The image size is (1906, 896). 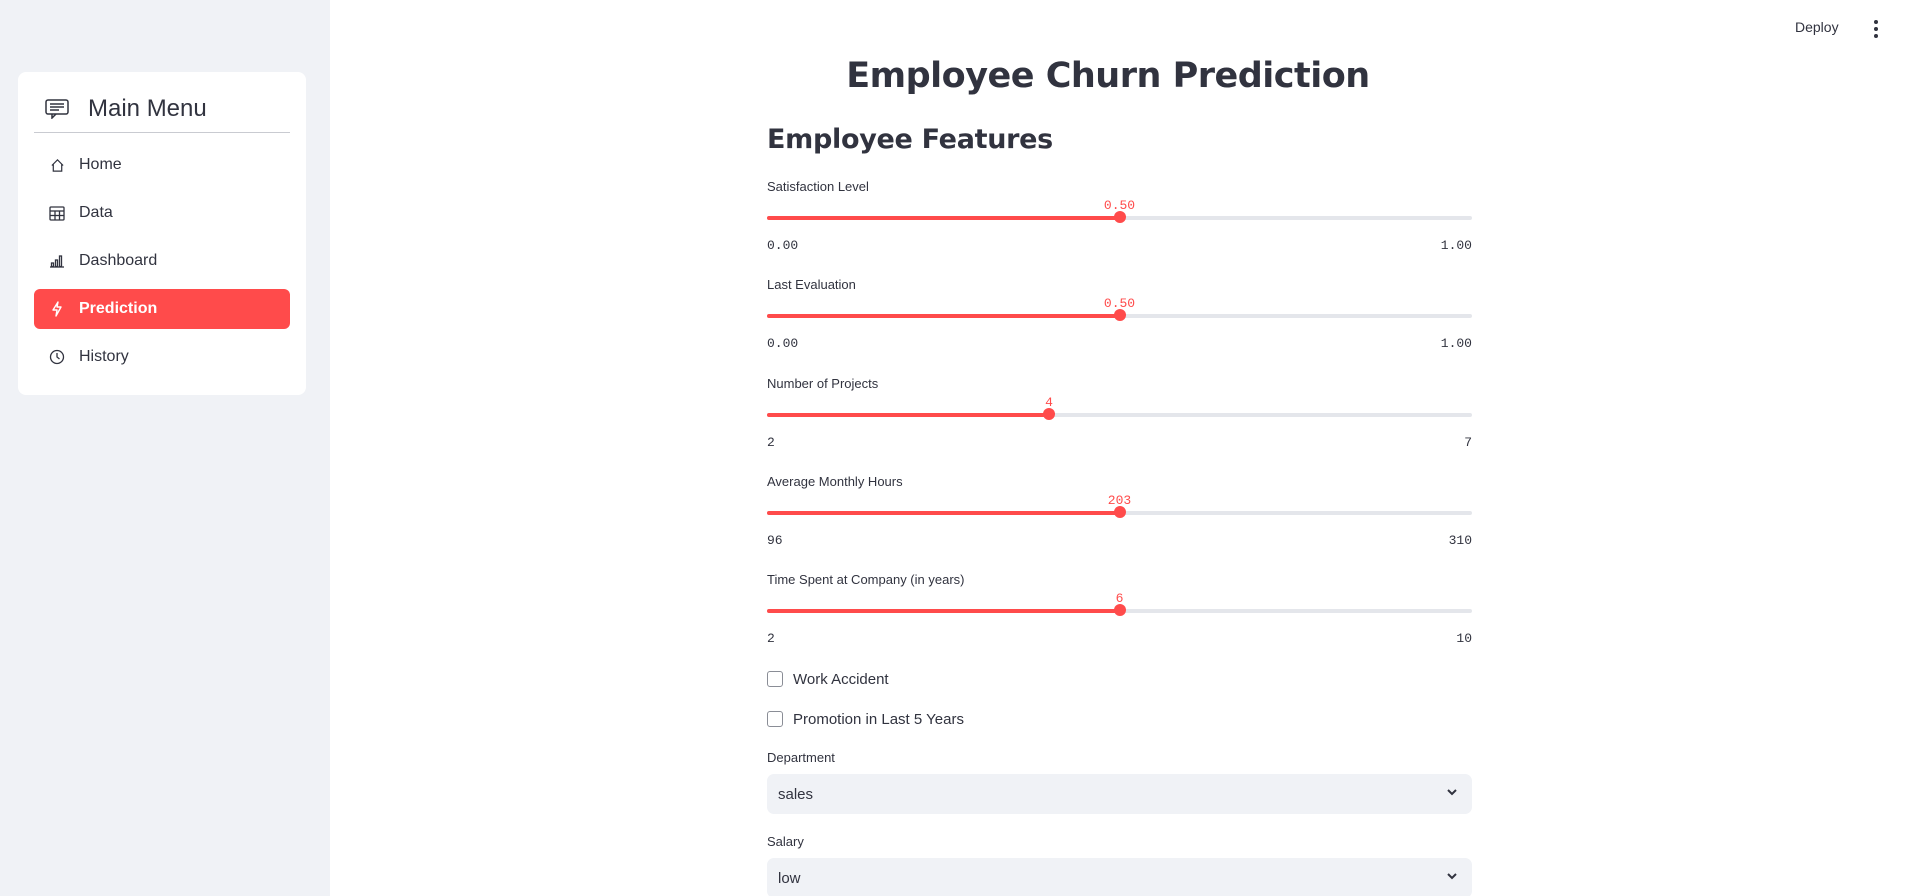 I want to click on sidebar-item-label: Data, so click(x=96, y=212).